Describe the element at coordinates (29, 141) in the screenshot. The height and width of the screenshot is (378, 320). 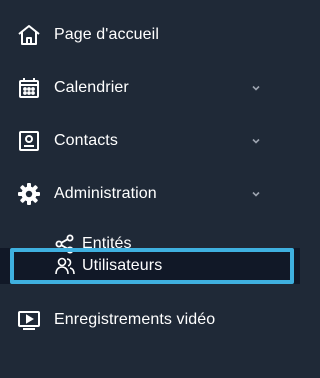
I see `contact-card-icon` at that location.